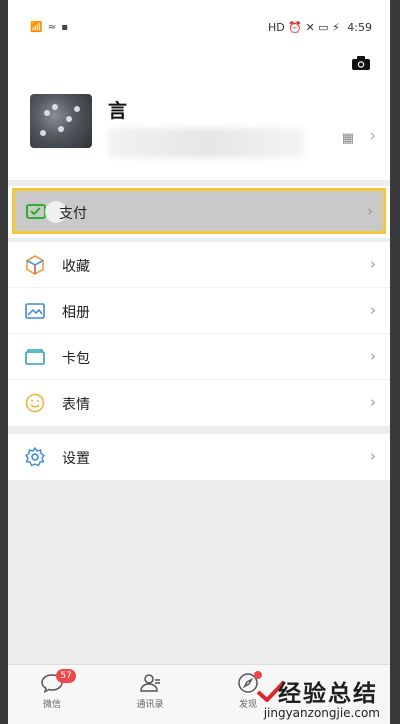  What do you see at coordinates (150, 705) in the screenshot?
I see `tab-label: 通讯录` at bounding box center [150, 705].